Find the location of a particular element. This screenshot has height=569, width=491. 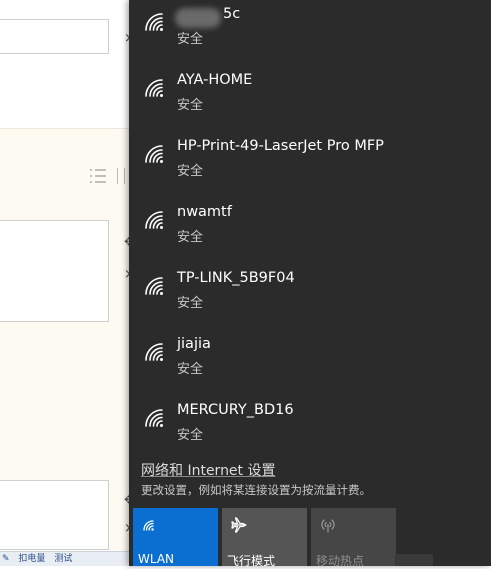

network-name: 5c is located at coordinates (232, 14).